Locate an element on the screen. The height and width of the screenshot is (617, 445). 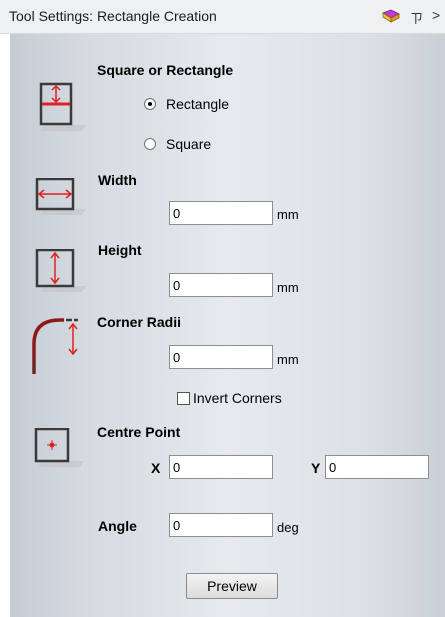
corner-radius-icon is located at coordinates (65, 347).